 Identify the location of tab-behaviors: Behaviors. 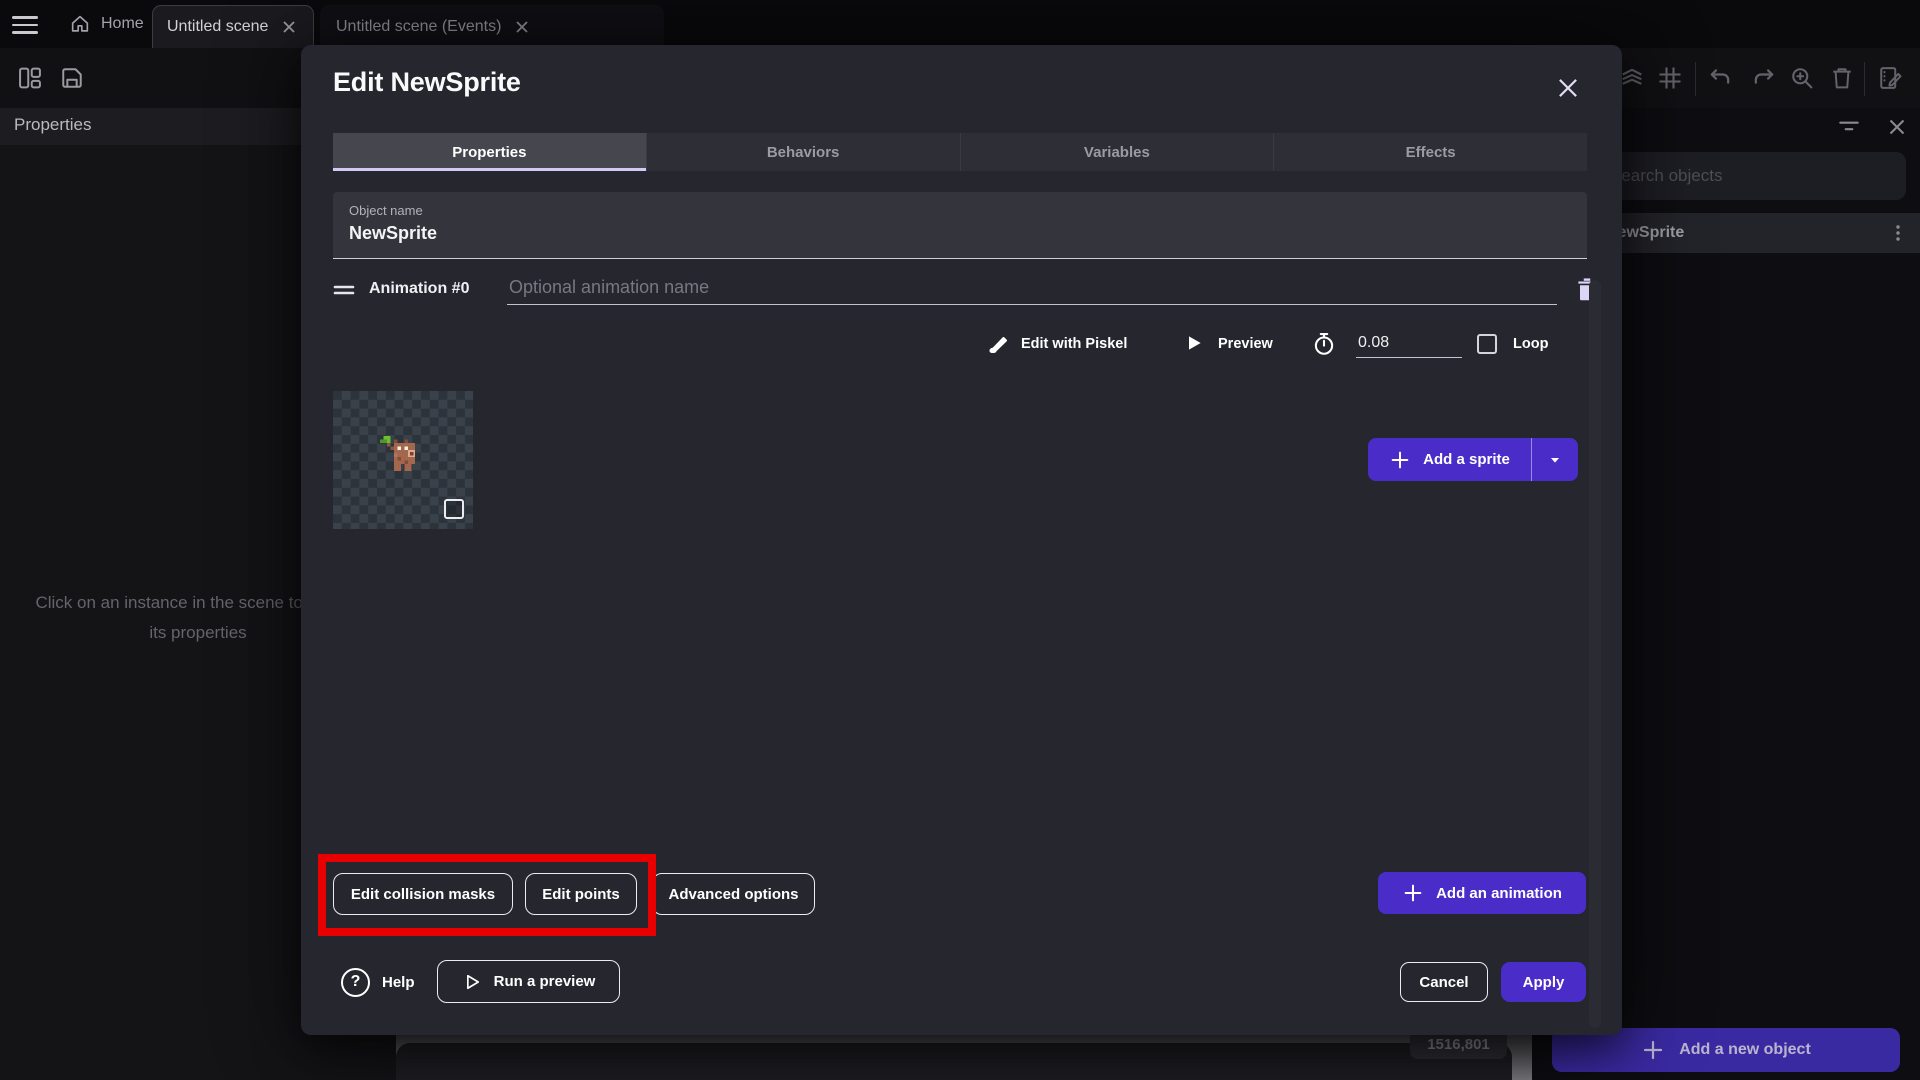
(804, 152).